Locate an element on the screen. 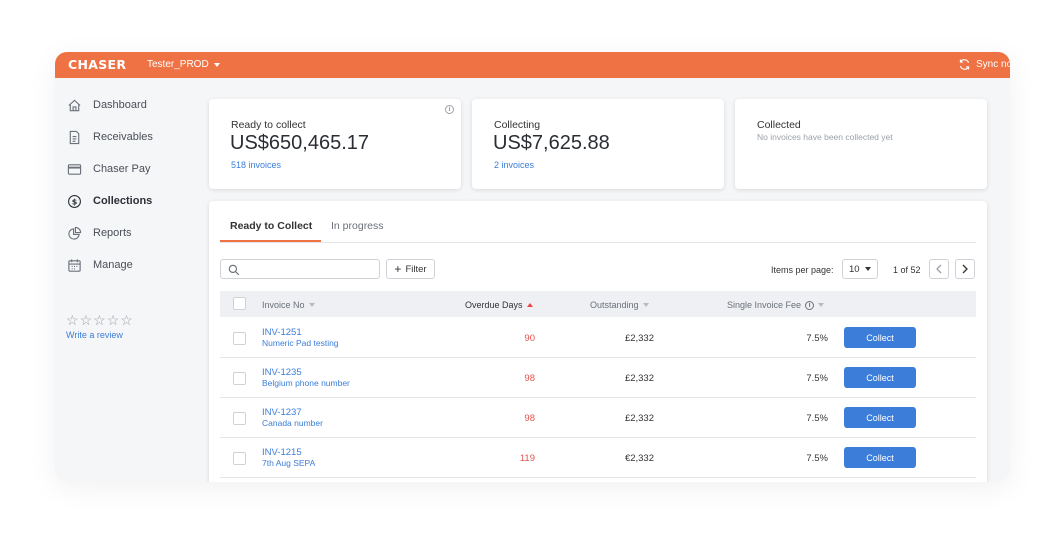 Image resolution: width=1062 pixels, height=538 pixels. previous-page-button is located at coordinates (939, 269).